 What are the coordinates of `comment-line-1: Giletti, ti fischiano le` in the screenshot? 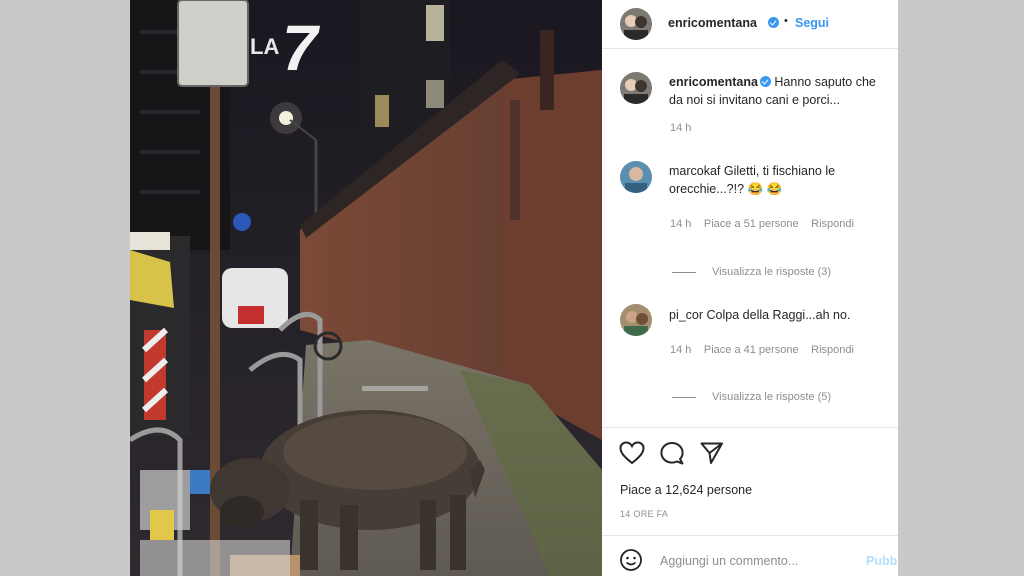 It's located at (779, 171).